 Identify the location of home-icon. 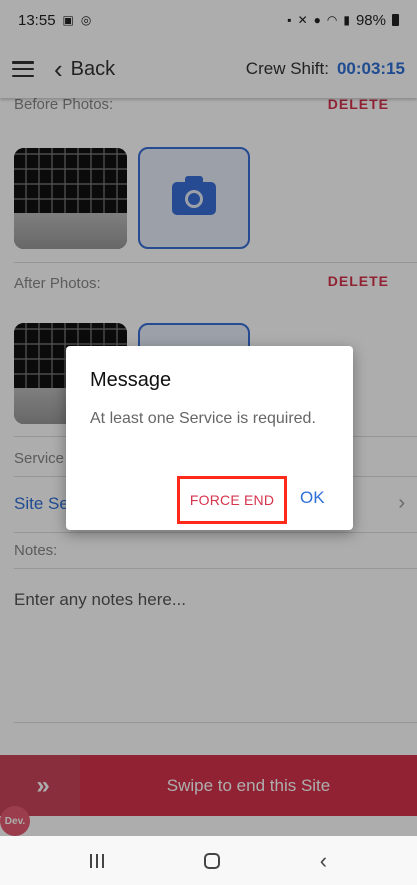
(211, 860).